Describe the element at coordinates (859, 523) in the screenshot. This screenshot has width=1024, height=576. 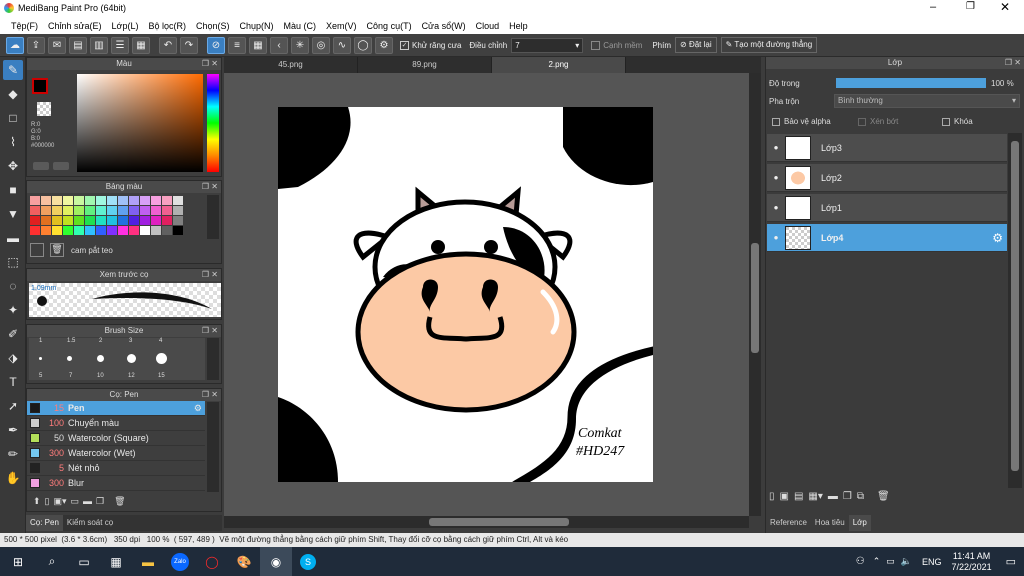
I see `tab-layer: Lớp` at that location.